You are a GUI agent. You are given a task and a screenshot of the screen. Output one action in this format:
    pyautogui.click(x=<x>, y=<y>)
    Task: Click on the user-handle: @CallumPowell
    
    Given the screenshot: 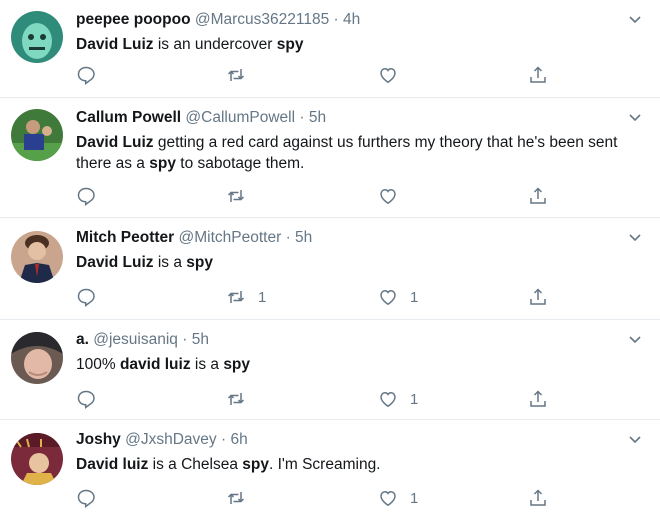 What is the action you would take?
    pyautogui.click(x=240, y=117)
    